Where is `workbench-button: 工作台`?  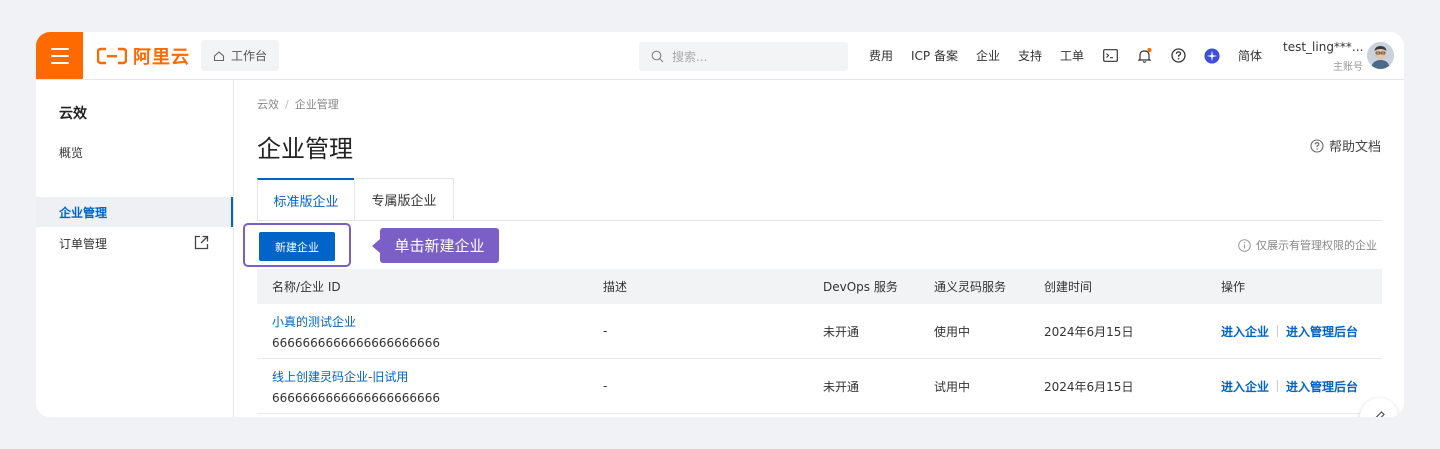
workbench-button: 工作台 is located at coordinates (240, 55).